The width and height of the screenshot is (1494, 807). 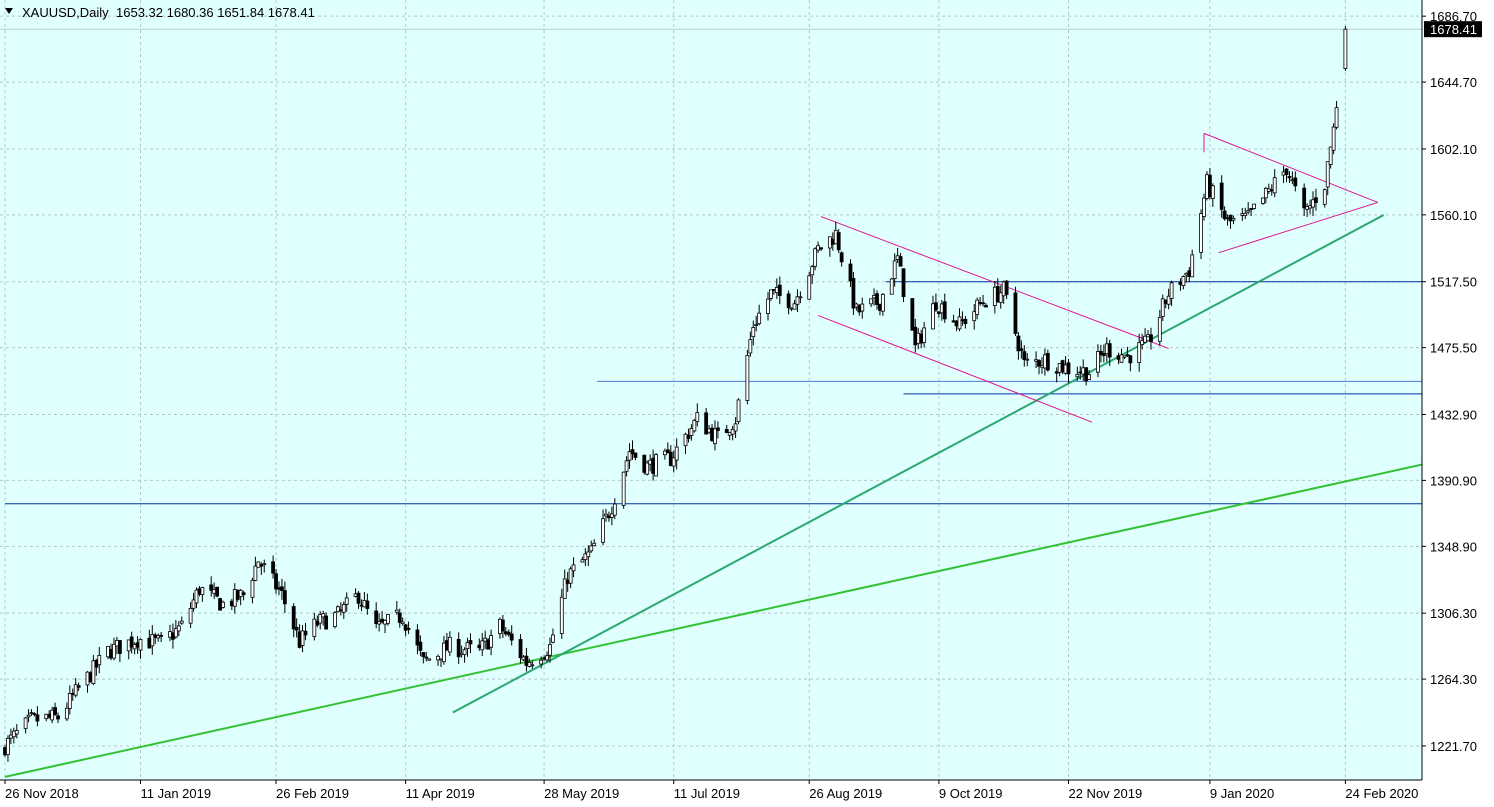 What do you see at coordinates (1453, 679) in the screenshot?
I see `price-tick-label: 1264.30` at bounding box center [1453, 679].